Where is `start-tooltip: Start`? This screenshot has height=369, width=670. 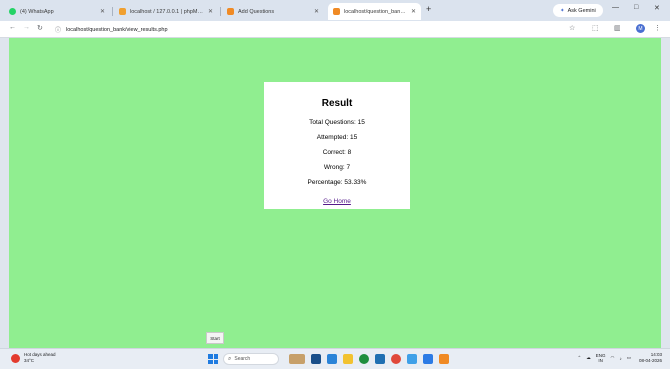 start-tooltip: Start is located at coordinates (215, 338).